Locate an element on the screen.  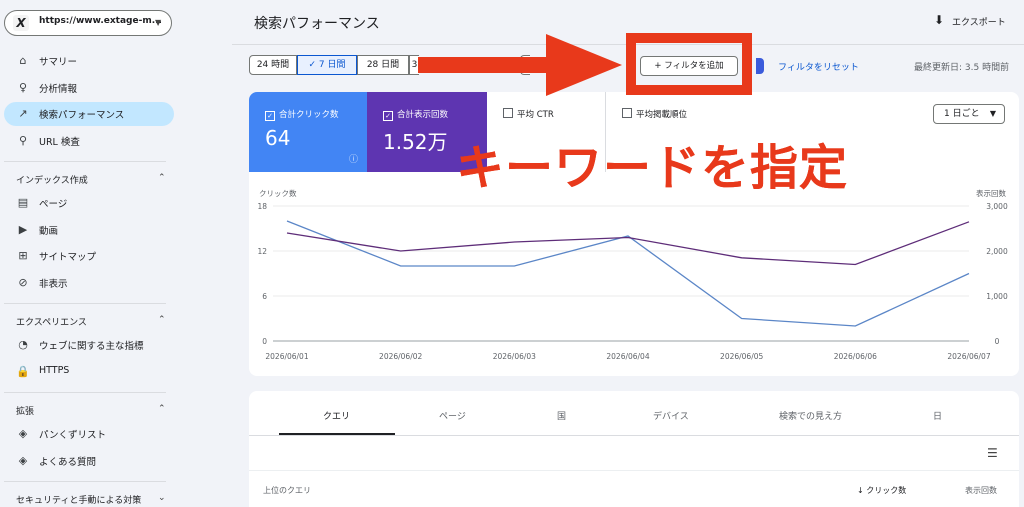
annotation-text: キーワードを指定 is located at coordinates (652, 168).